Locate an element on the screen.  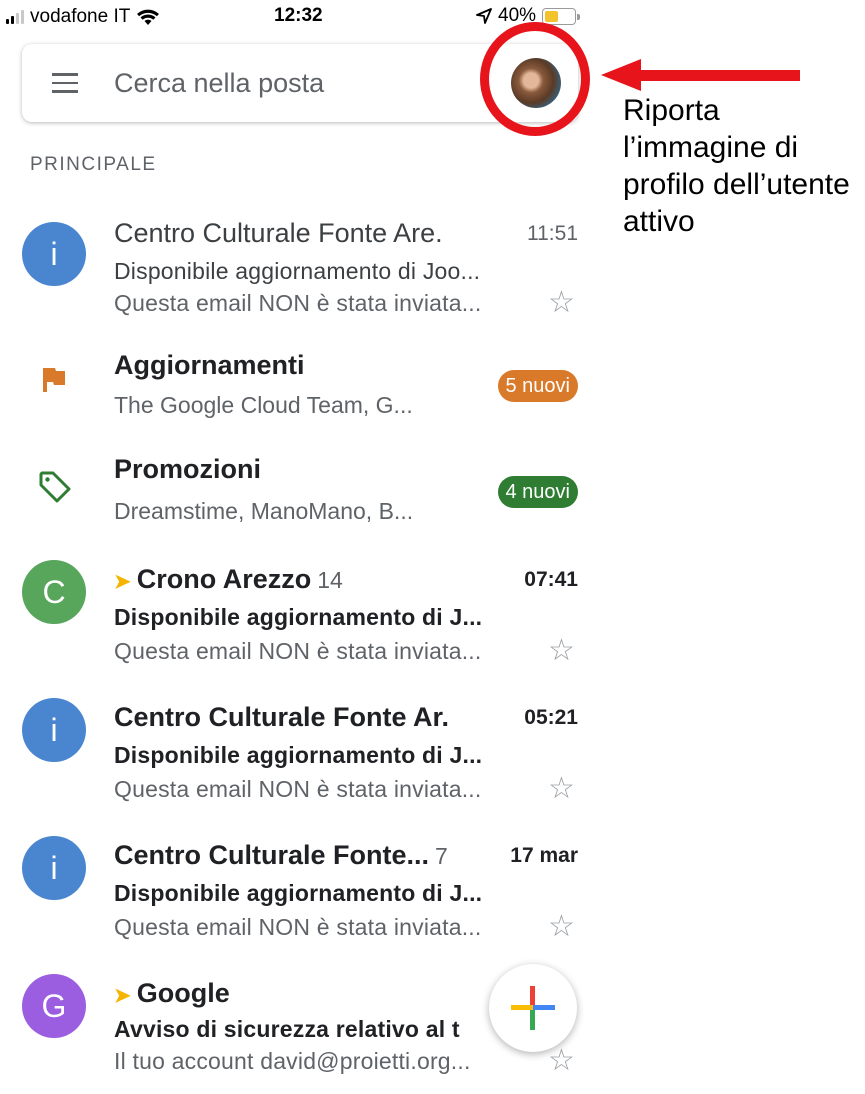
signal-icon is located at coordinates (15, 17).